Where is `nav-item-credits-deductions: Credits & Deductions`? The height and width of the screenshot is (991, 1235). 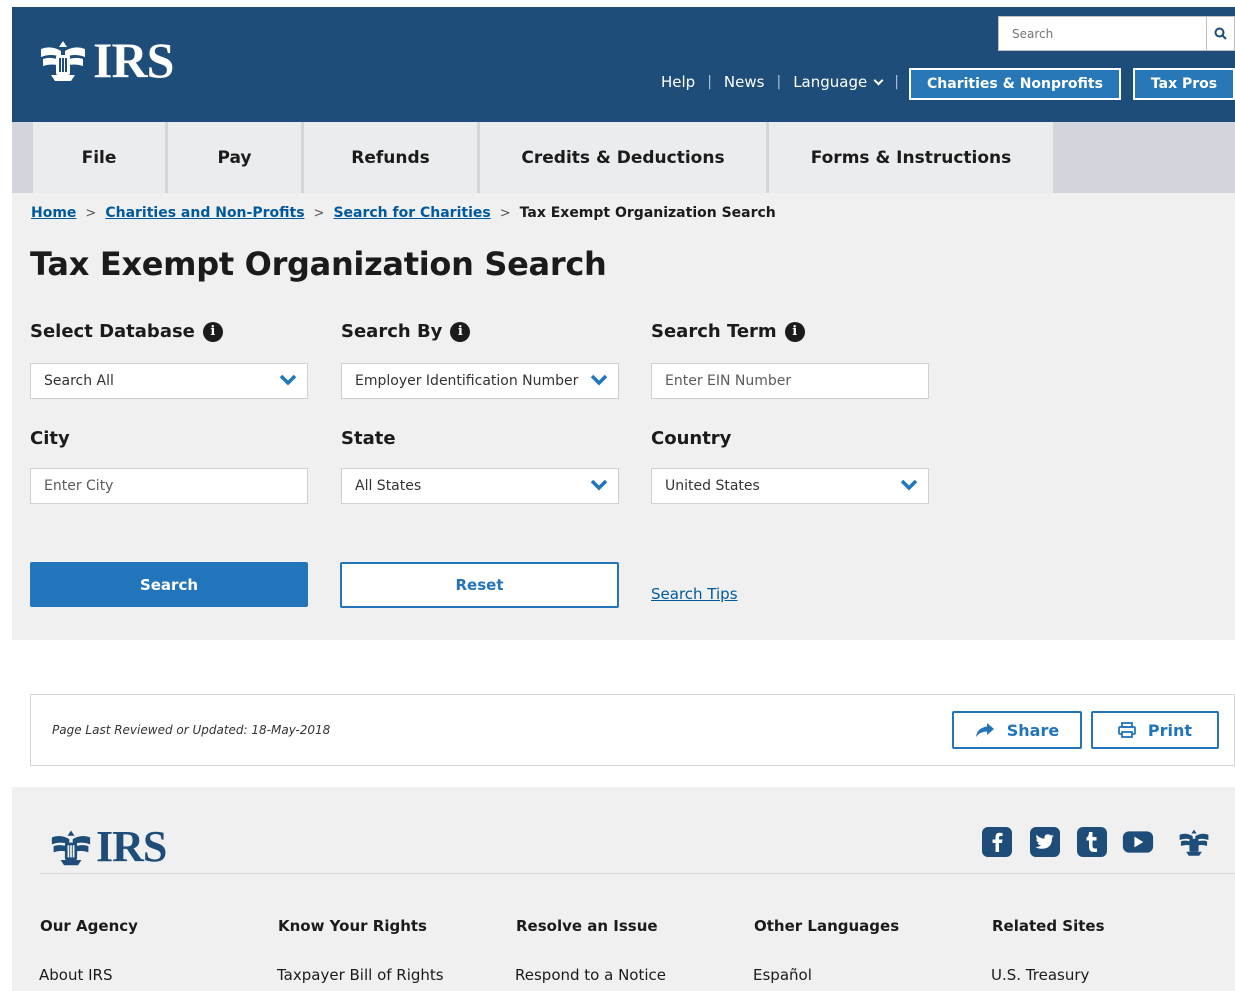
nav-item-credits-deductions: Credits & Deductions is located at coordinates (623, 157).